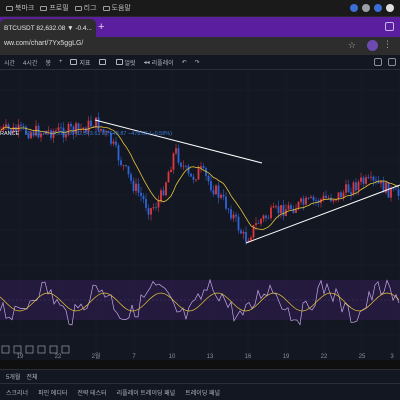  Describe the element at coordinates (130, 63) in the screenshot. I see `alert-label: 얼럿` at that location.